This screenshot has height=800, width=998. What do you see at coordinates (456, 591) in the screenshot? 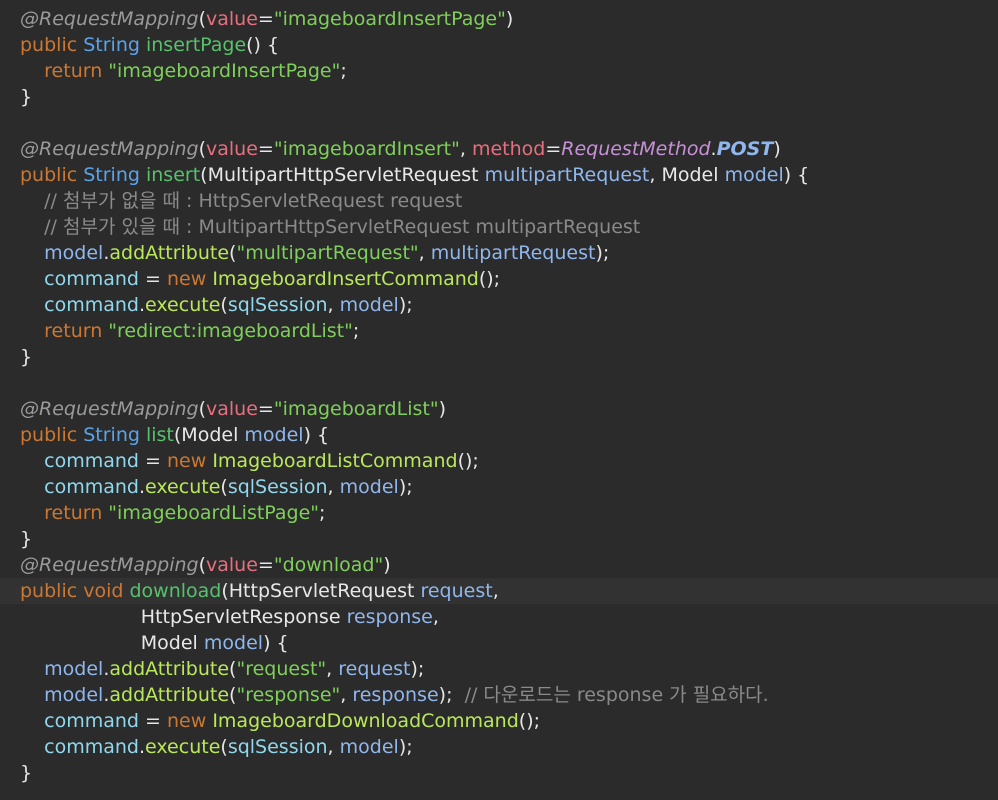
I see `code-token: request` at bounding box center [456, 591].